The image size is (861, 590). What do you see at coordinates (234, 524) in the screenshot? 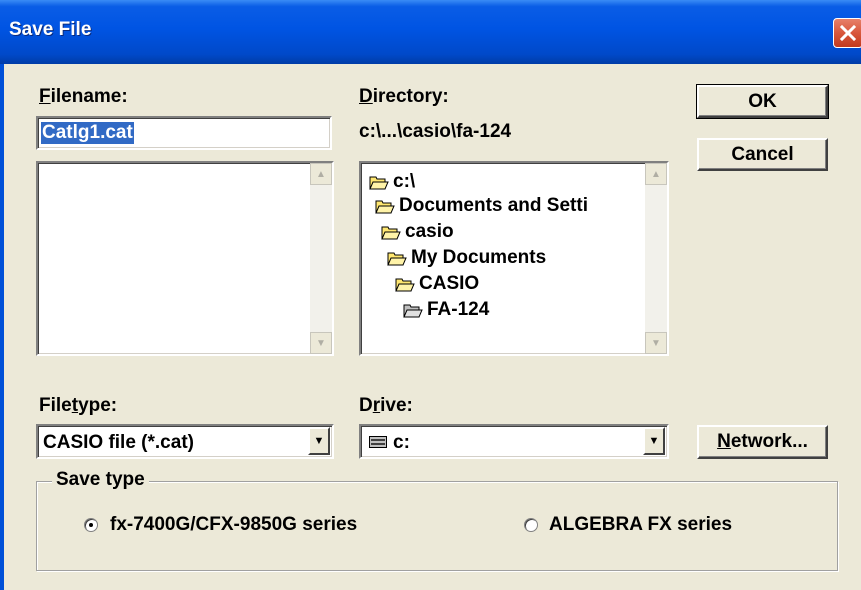
I see `radio-label: fx-7400G/CFX-9850G series` at bounding box center [234, 524].